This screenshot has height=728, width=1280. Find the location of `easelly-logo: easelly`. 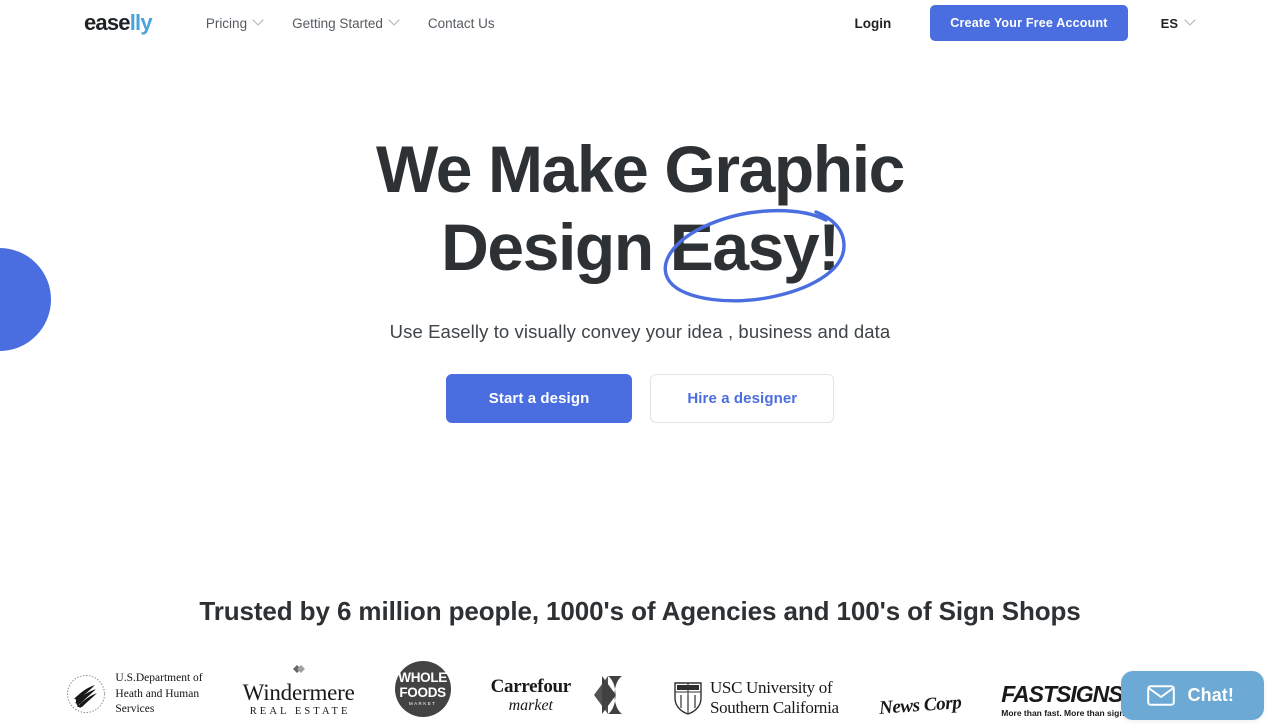

easelly-logo: easelly is located at coordinates (118, 22).